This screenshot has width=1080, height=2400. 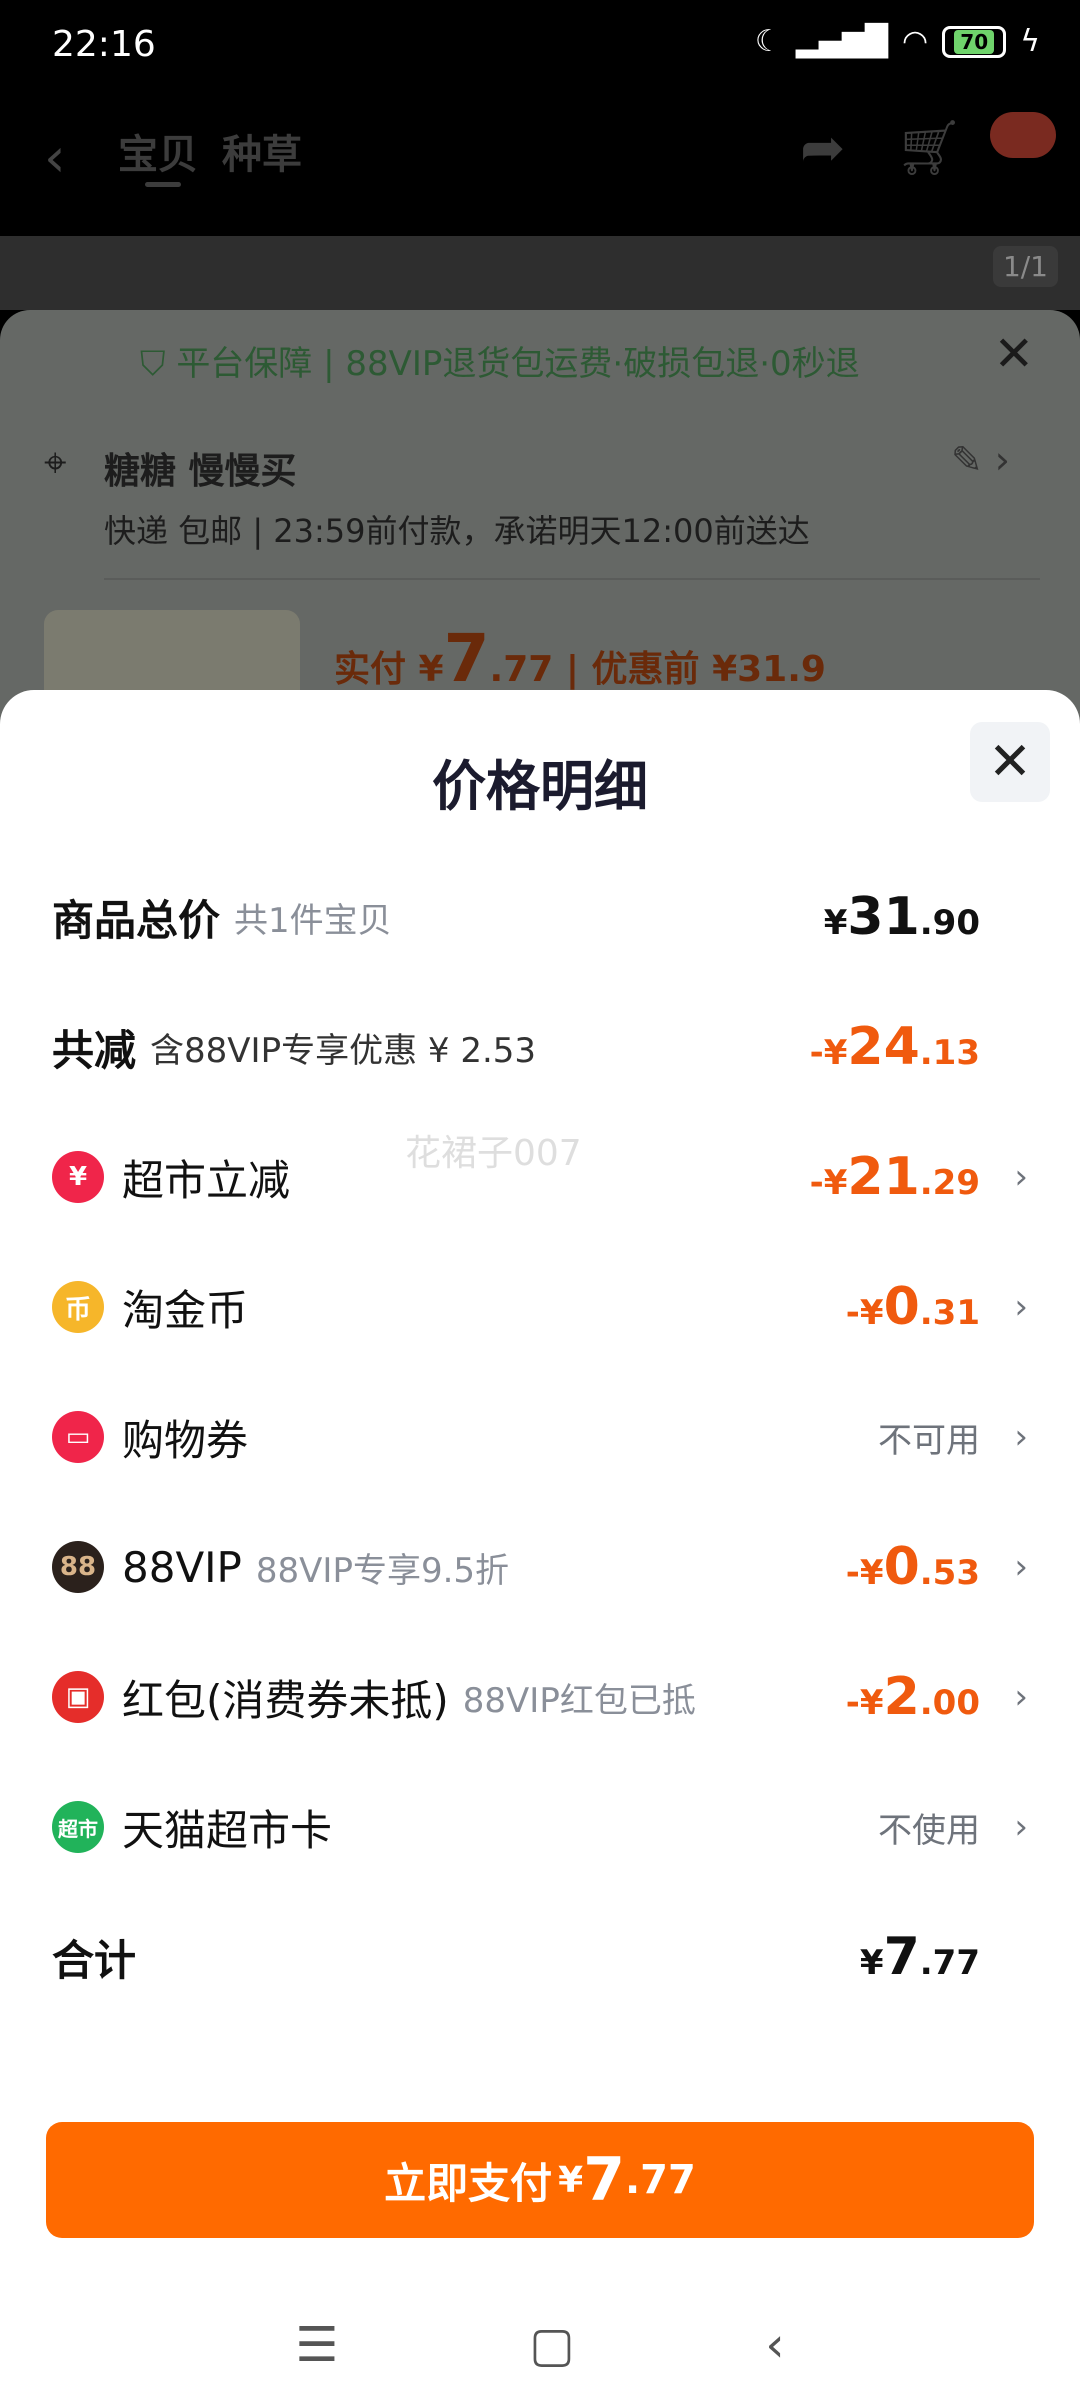 I want to click on paid-amount: 实付 ¥7.77 | 优惠前 ¥31.9, so click(x=580, y=658).